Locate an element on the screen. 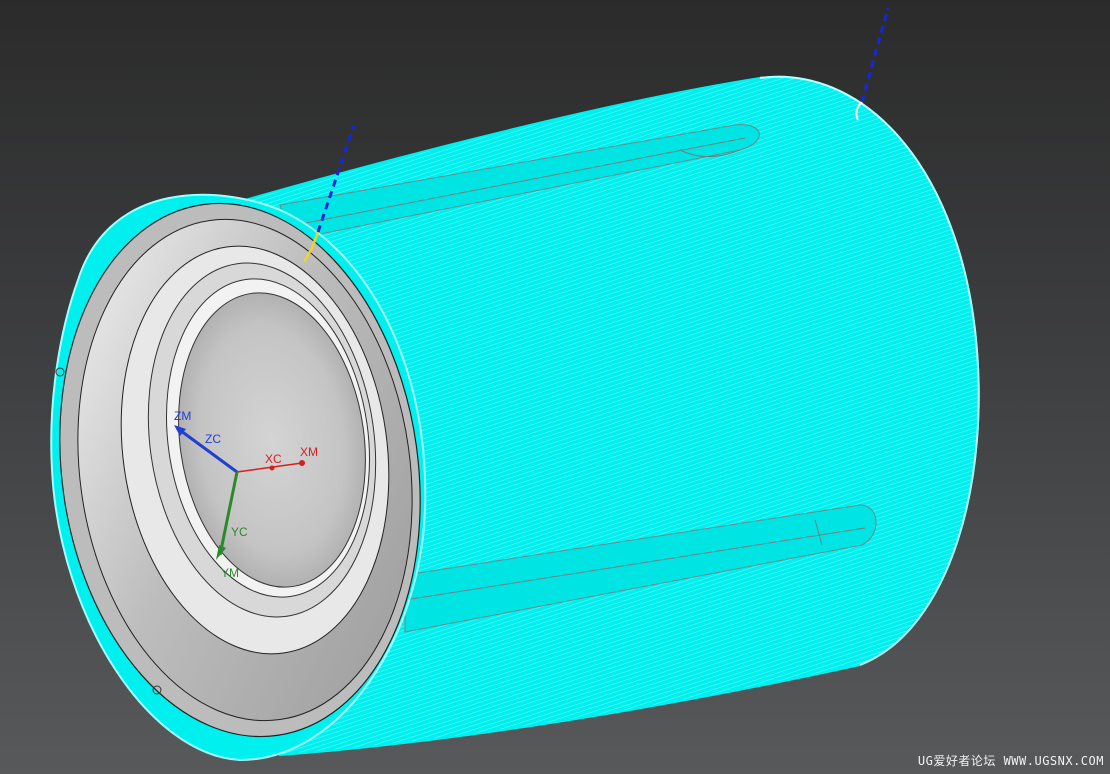  ym-label: YM is located at coordinates (230, 573).